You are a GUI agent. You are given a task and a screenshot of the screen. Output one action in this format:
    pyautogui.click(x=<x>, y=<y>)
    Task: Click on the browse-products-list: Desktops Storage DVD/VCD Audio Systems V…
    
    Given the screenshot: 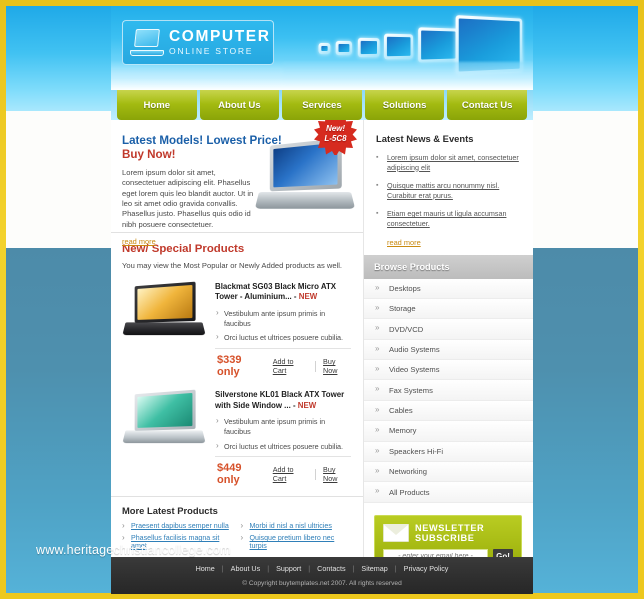 What is the action you would take?
    pyautogui.click(x=448, y=390)
    